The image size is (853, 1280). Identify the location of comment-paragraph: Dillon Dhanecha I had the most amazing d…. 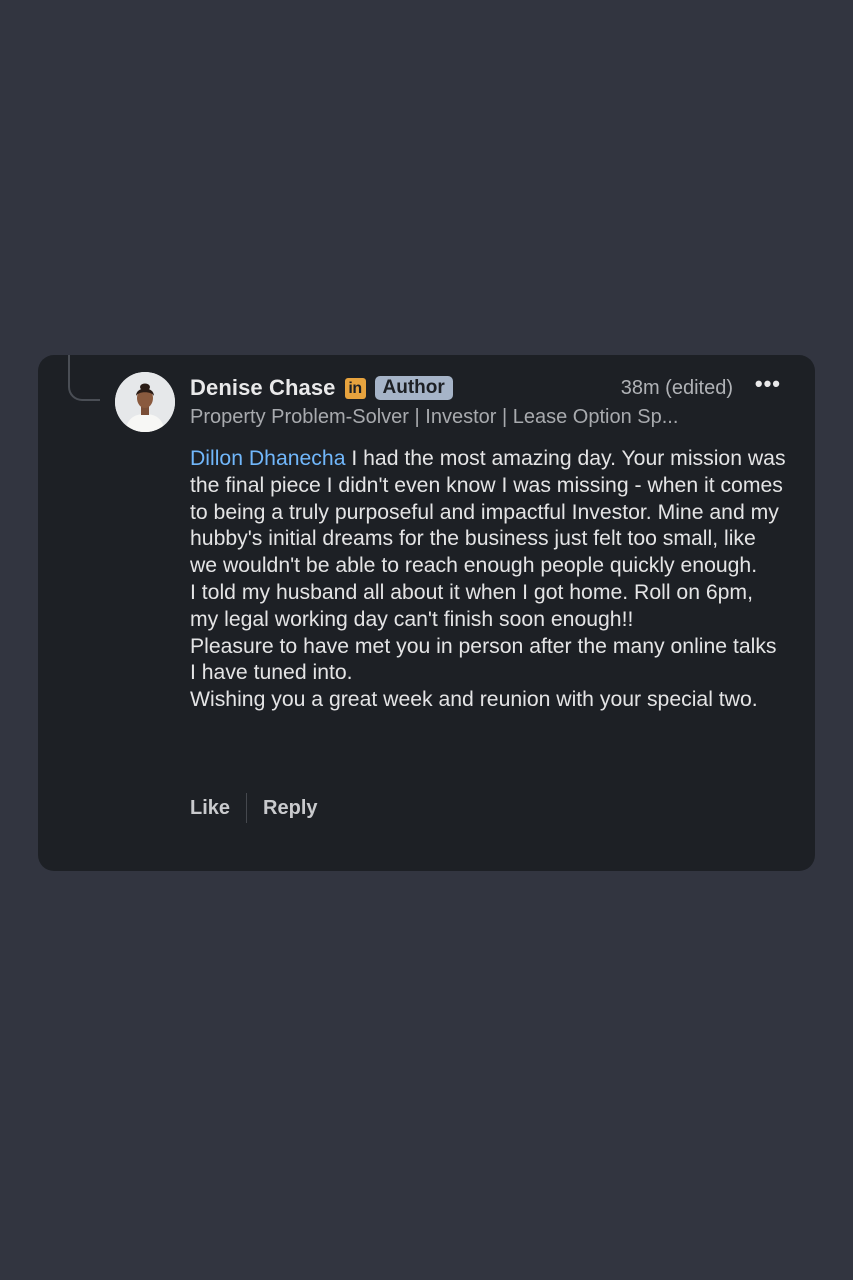
(488, 513).